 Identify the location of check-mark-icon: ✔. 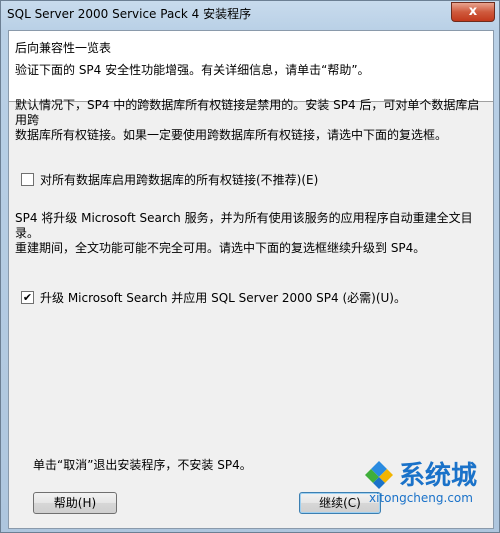
(27, 297).